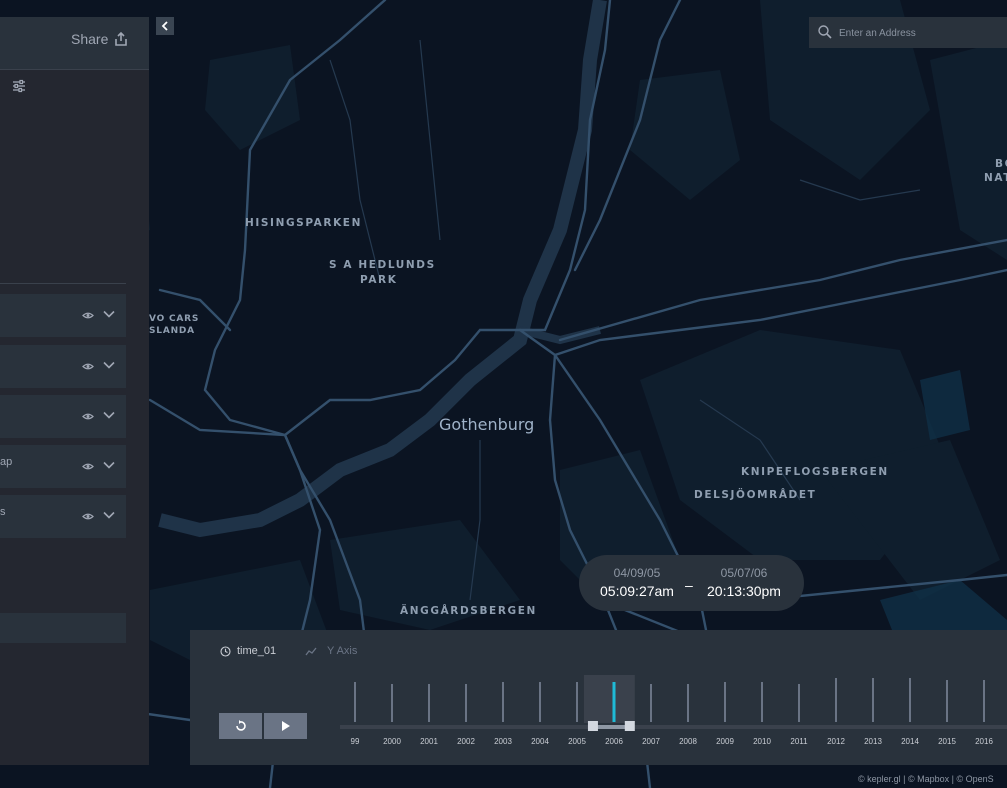 The width and height of the screenshot is (1007, 788). Describe the element at coordinates (172, 331) in the screenshot. I see `map-label-slanda: SLANDA` at that location.